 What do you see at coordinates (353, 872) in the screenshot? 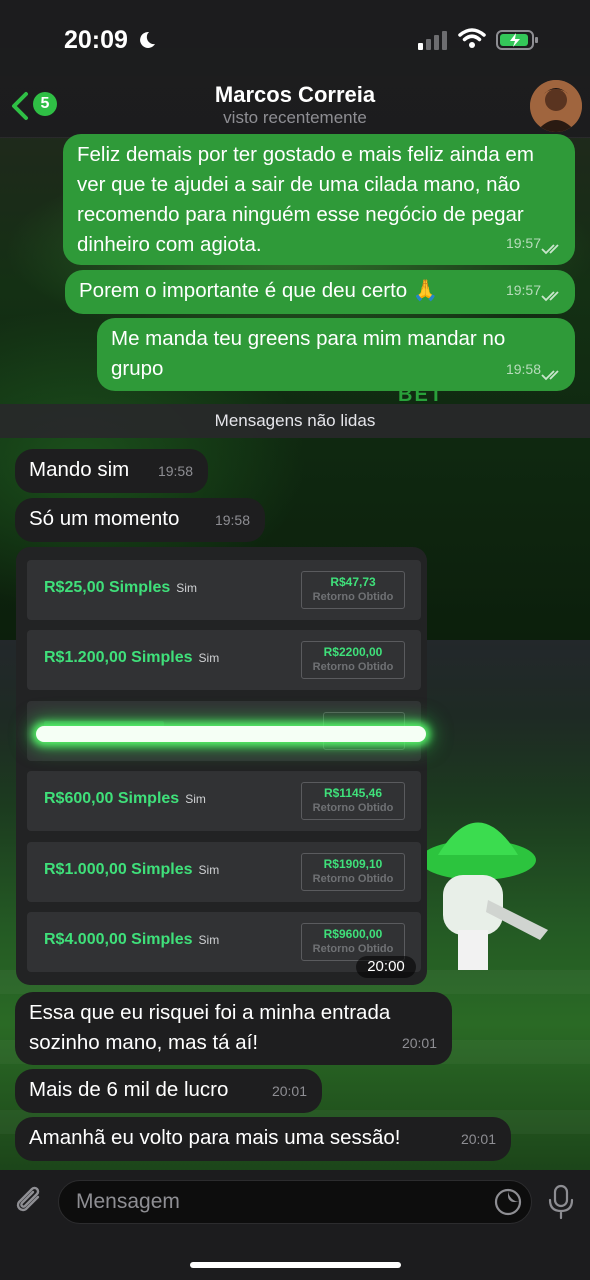
I see `return-box: R$1909,10 Retorno Obtido` at bounding box center [353, 872].